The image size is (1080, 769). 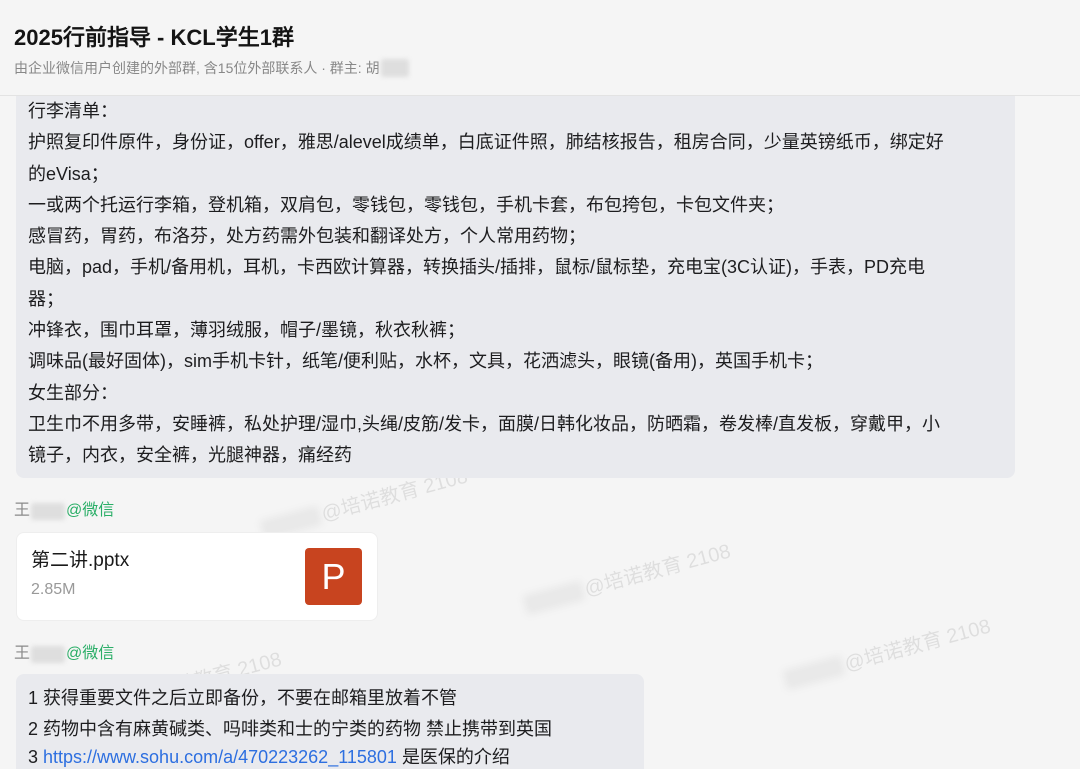 I want to click on redacted-owner-name, so click(x=394, y=68).